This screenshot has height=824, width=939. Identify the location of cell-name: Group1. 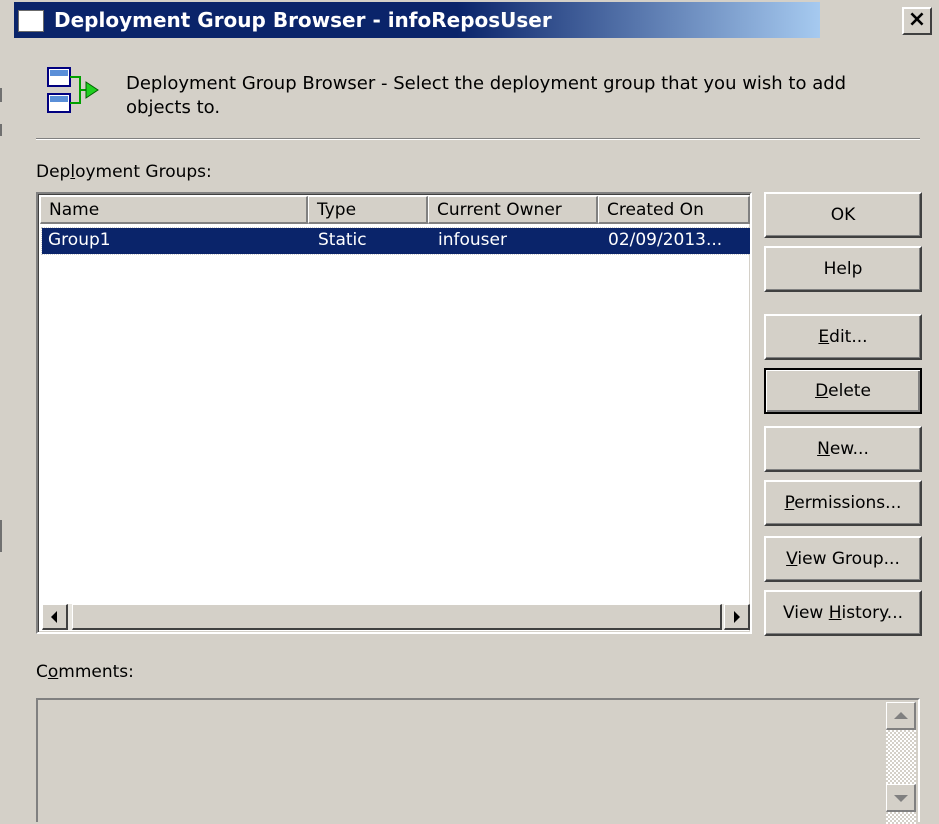
(178, 241).